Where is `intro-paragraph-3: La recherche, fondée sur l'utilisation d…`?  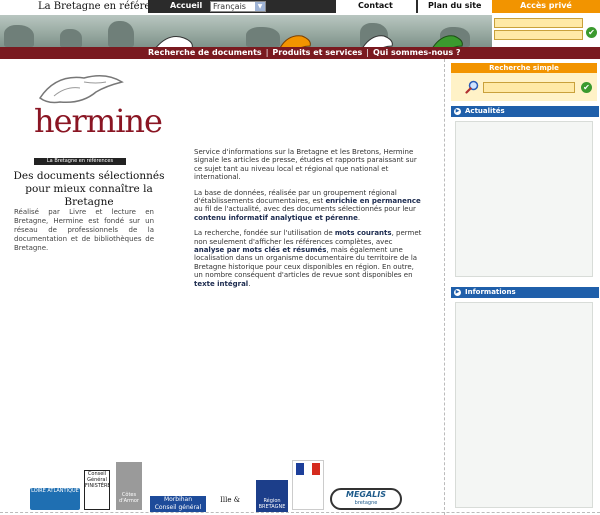 intro-paragraph-3: La recherche, fondée sur l'utilisation d… is located at coordinates (308, 258).